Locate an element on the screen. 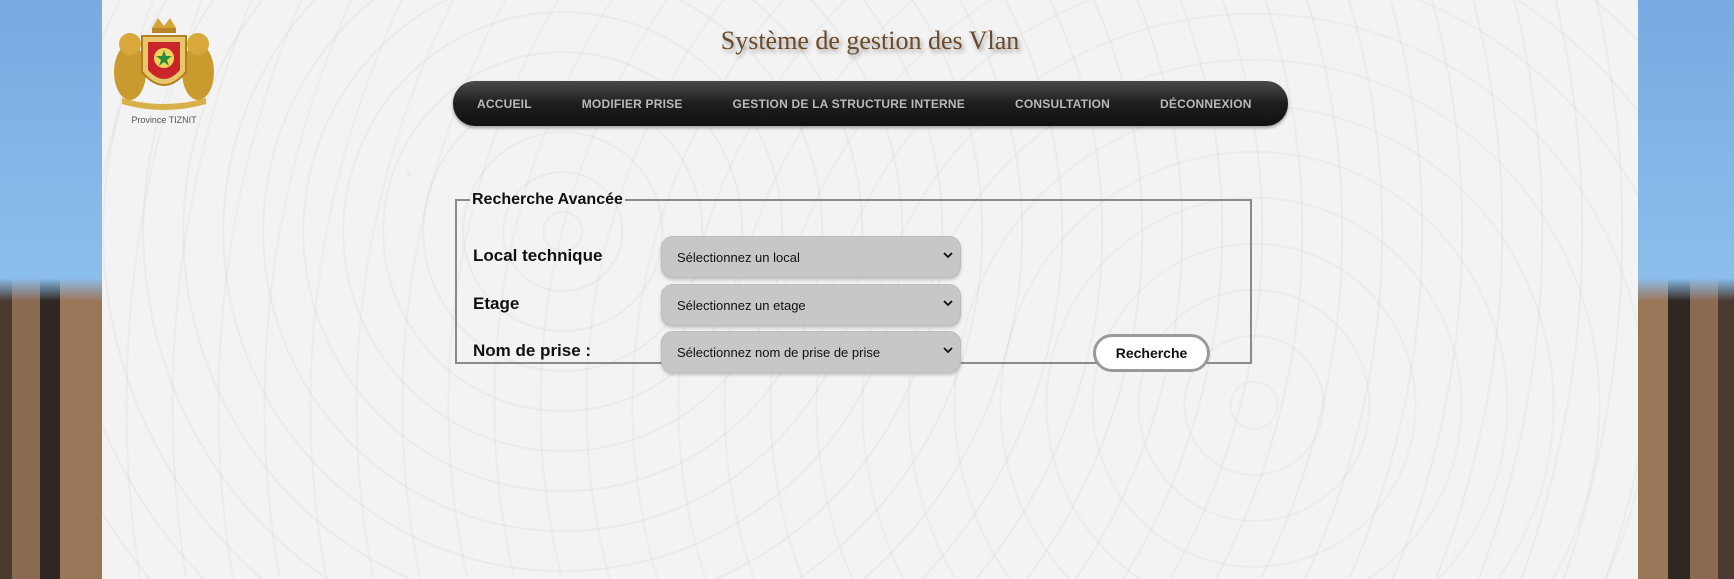  local-technique-label: Local technique is located at coordinates (538, 255).